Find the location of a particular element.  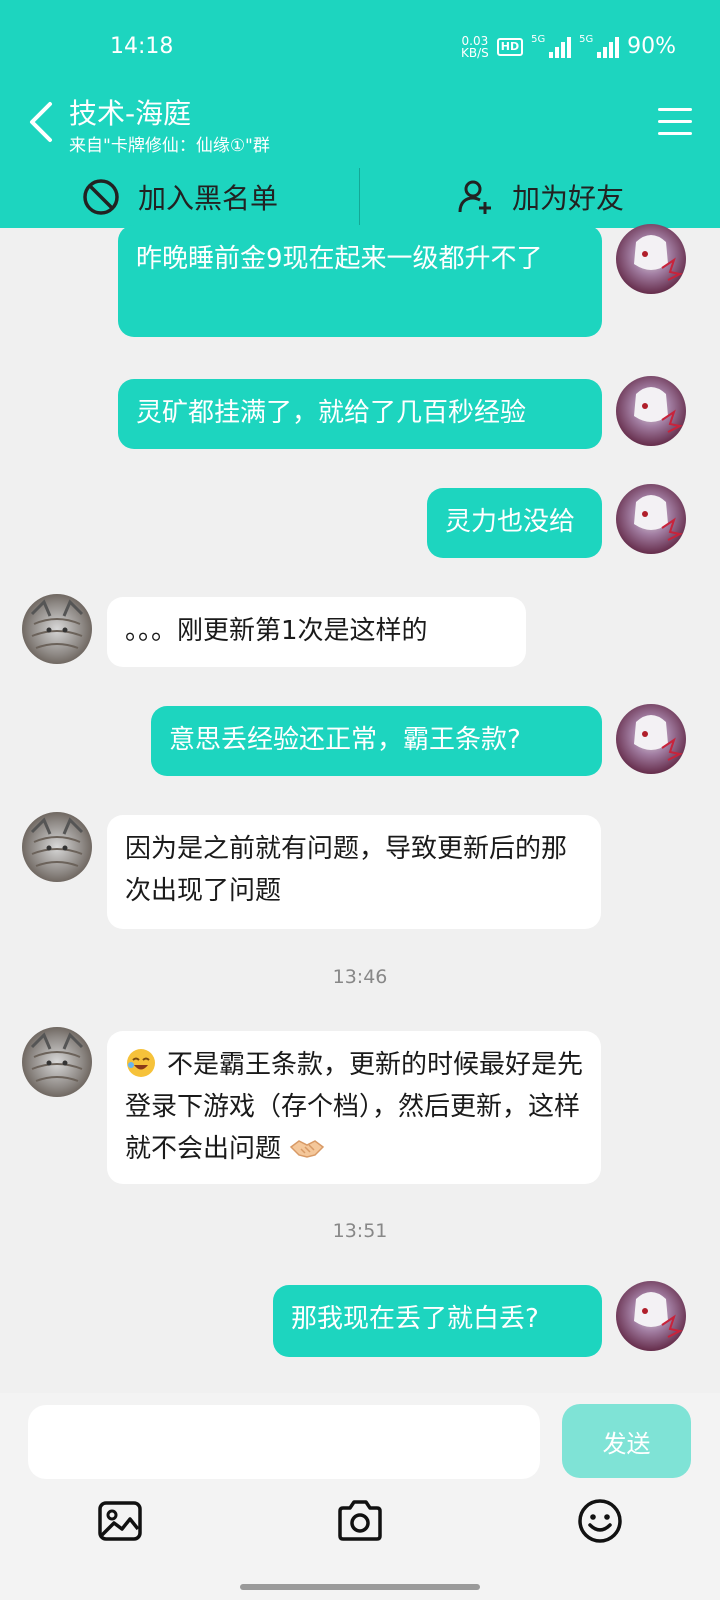

message-bubble-received: 因为是之前就有问题，导致更新后的那次出现了问题 is located at coordinates (354, 872).